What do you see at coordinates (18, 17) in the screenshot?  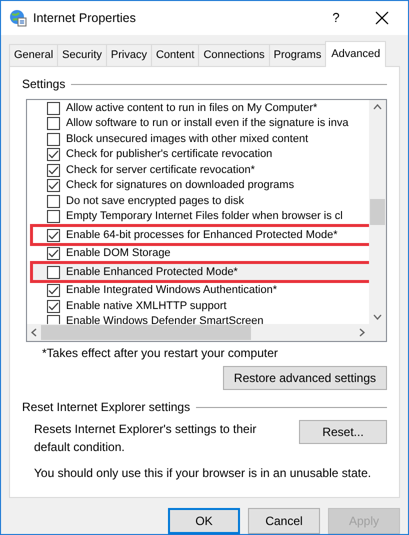 I see `globe-icon` at bounding box center [18, 17].